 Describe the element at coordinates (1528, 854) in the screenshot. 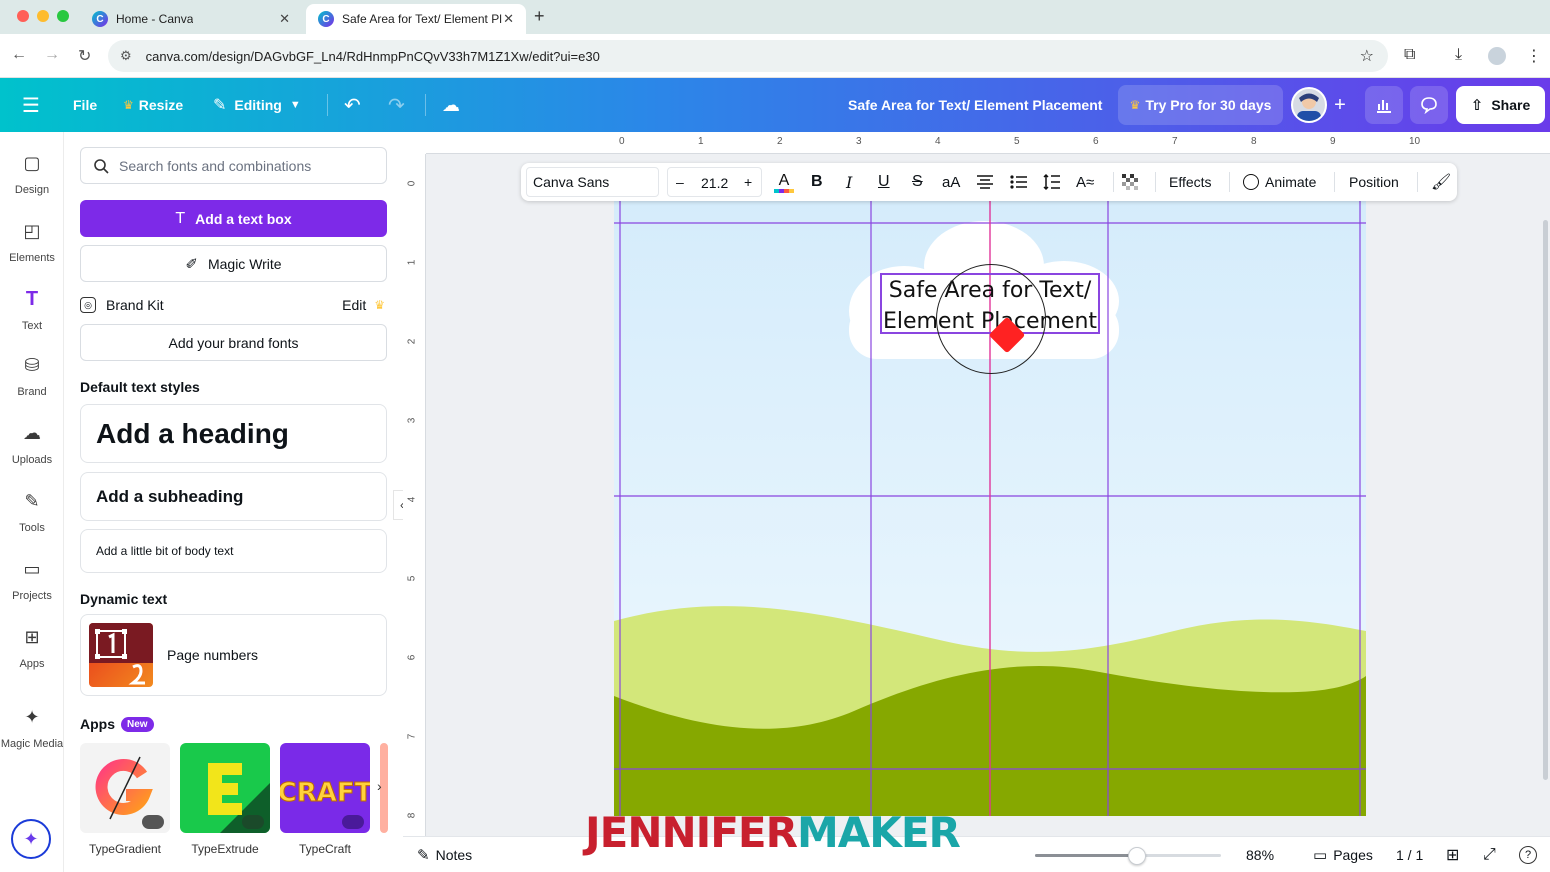

I see `help-button: ?` at that location.